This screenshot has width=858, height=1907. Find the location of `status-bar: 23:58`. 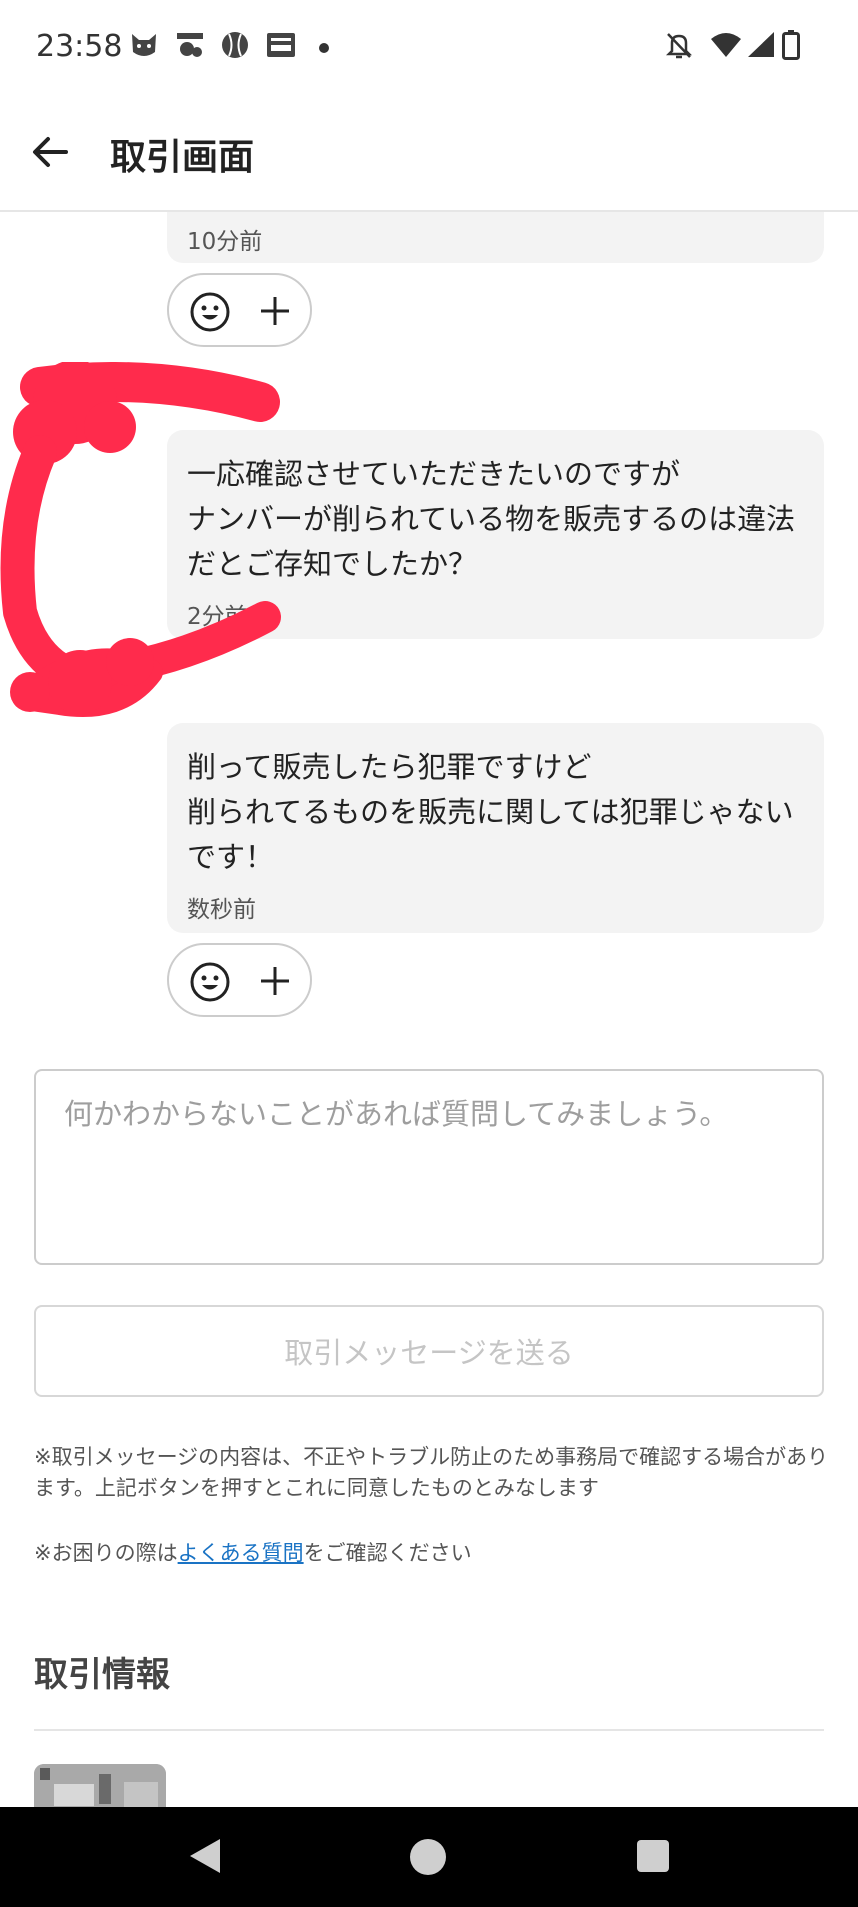

status-bar: 23:58 is located at coordinates (429, 50).